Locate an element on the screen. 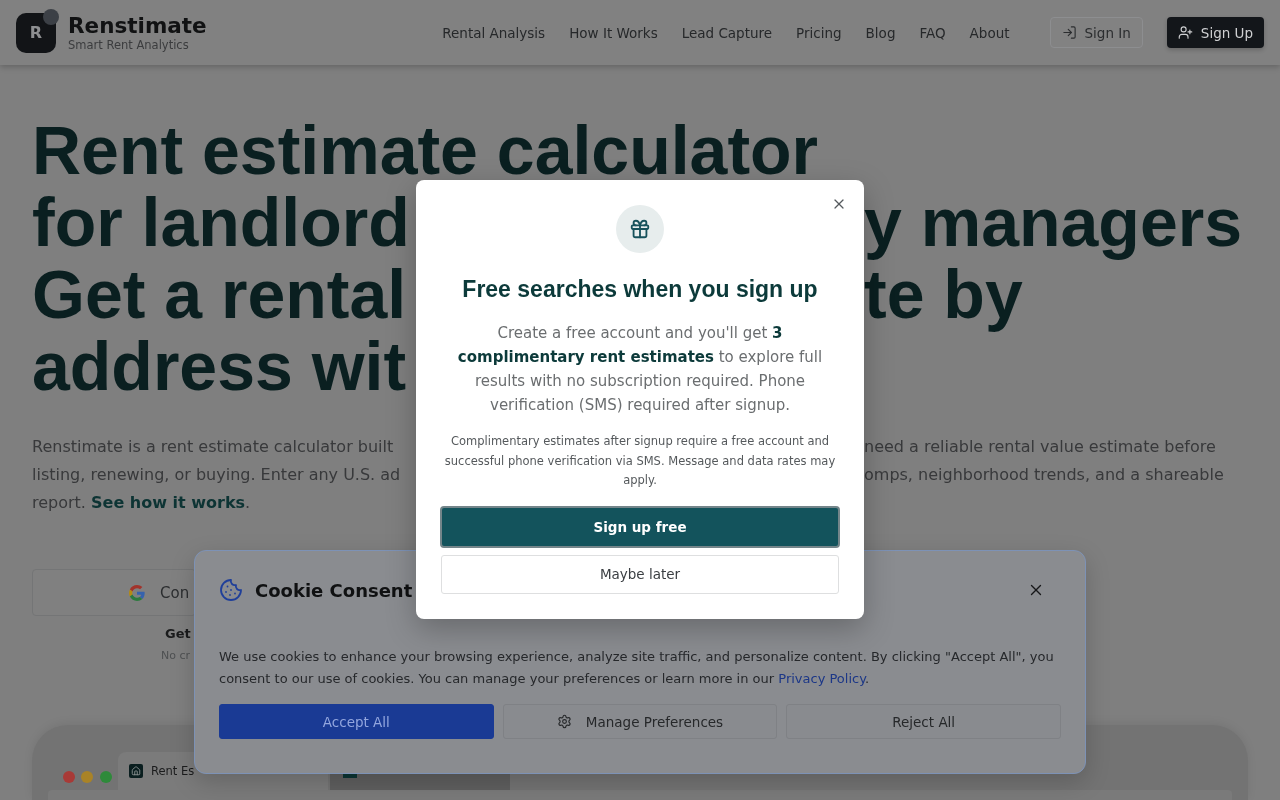 This screenshot has height=800, width=1280. login-icon is located at coordinates (1069, 32).